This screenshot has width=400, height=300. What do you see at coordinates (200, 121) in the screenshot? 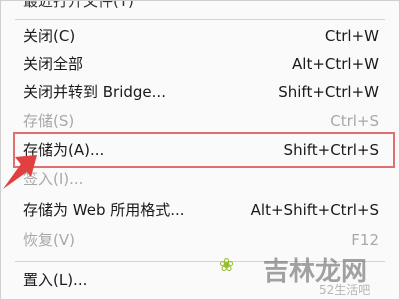
I see `menu-item-save: 存储(S) Ctrl+S` at bounding box center [200, 121].